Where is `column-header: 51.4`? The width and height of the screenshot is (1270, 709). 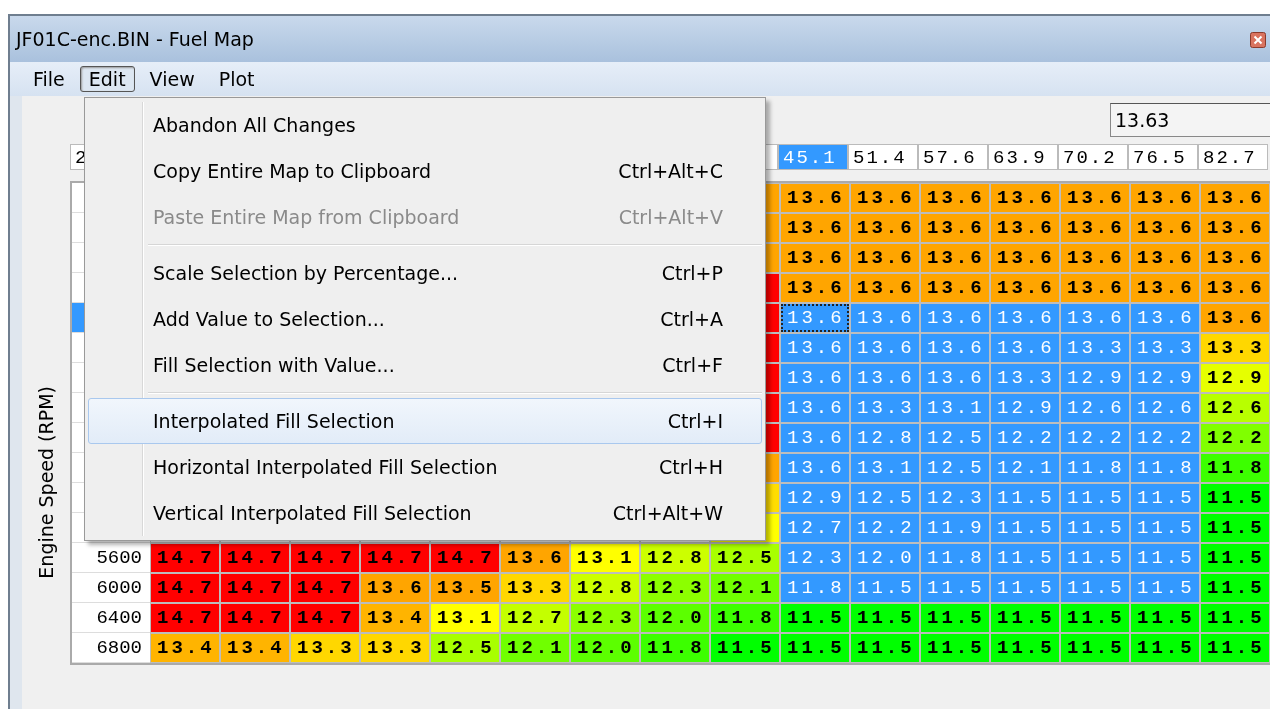 column-header: 51.4 is located at coordinates (883, 157).